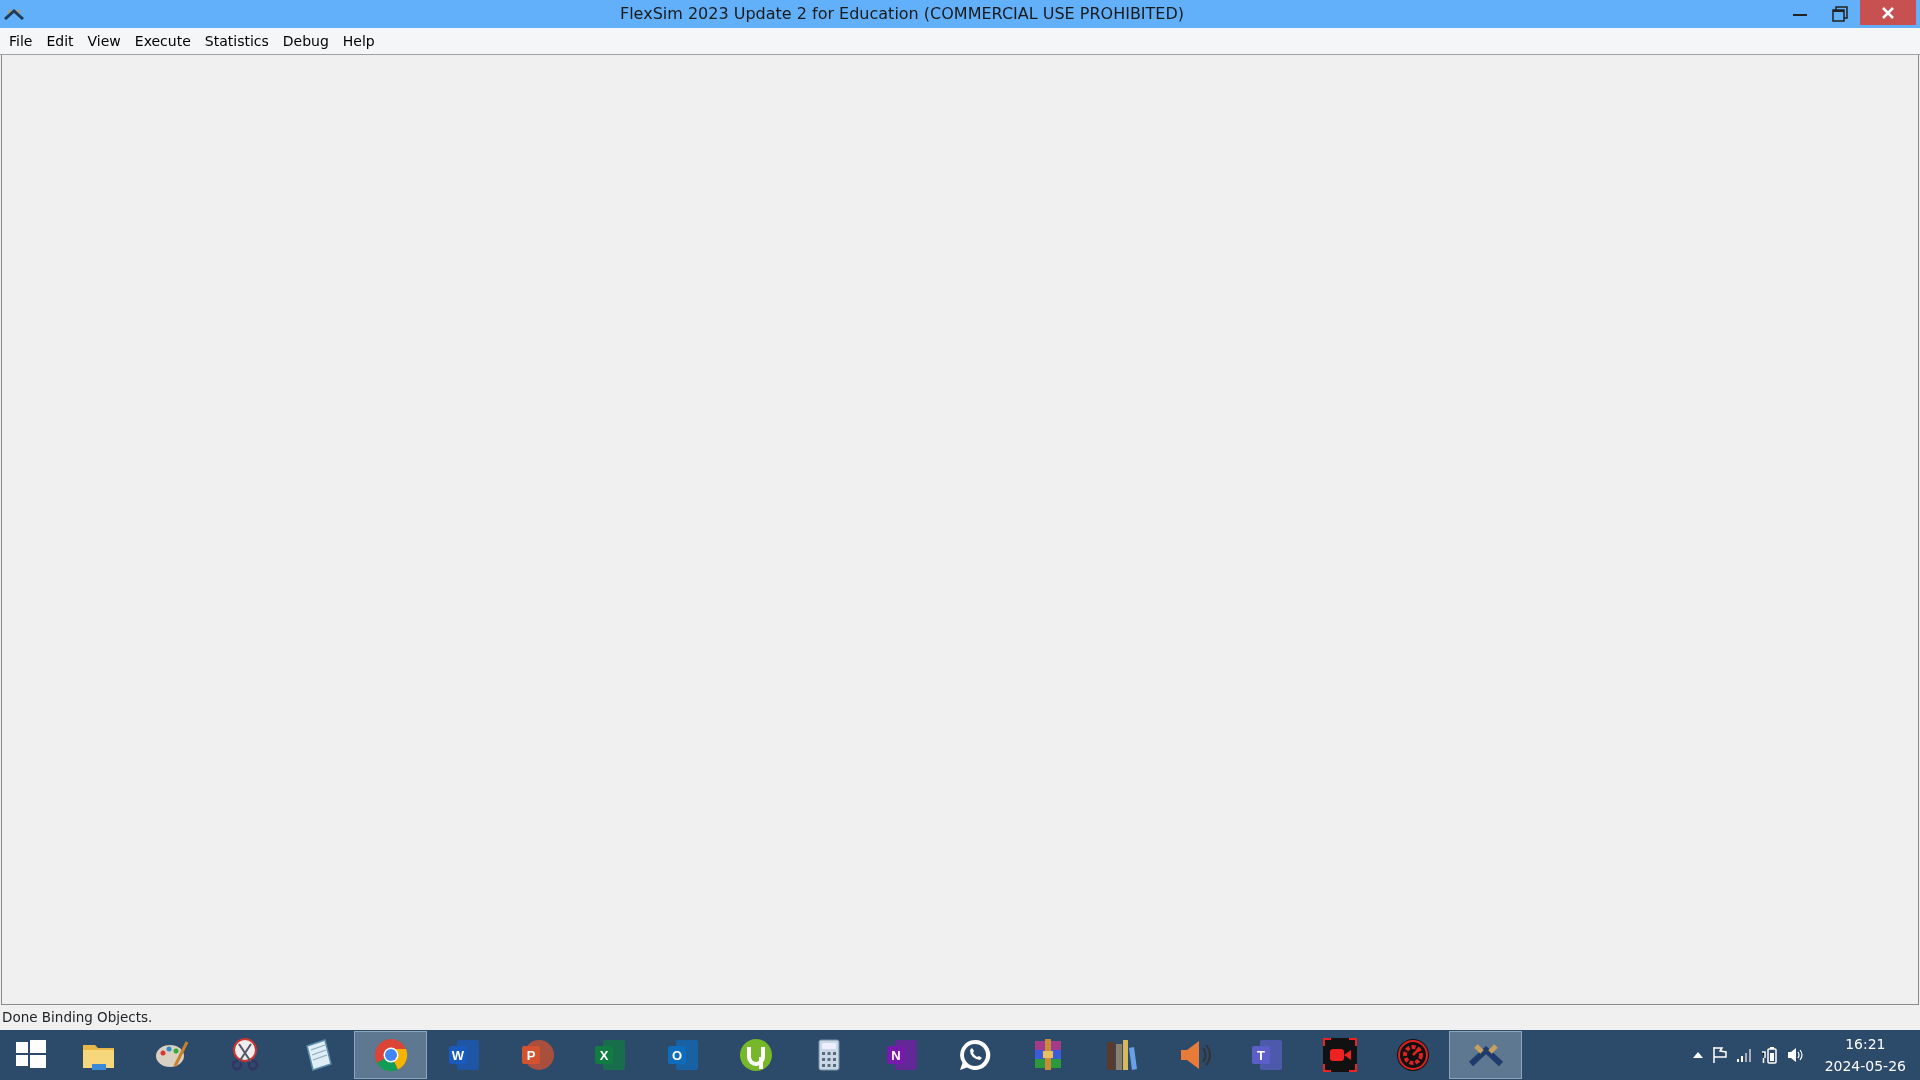  What do you see at coordinates (901, 1055) in the screenshot?
I see `taskbar-app-button: N` at bounding box center [901, 1055].